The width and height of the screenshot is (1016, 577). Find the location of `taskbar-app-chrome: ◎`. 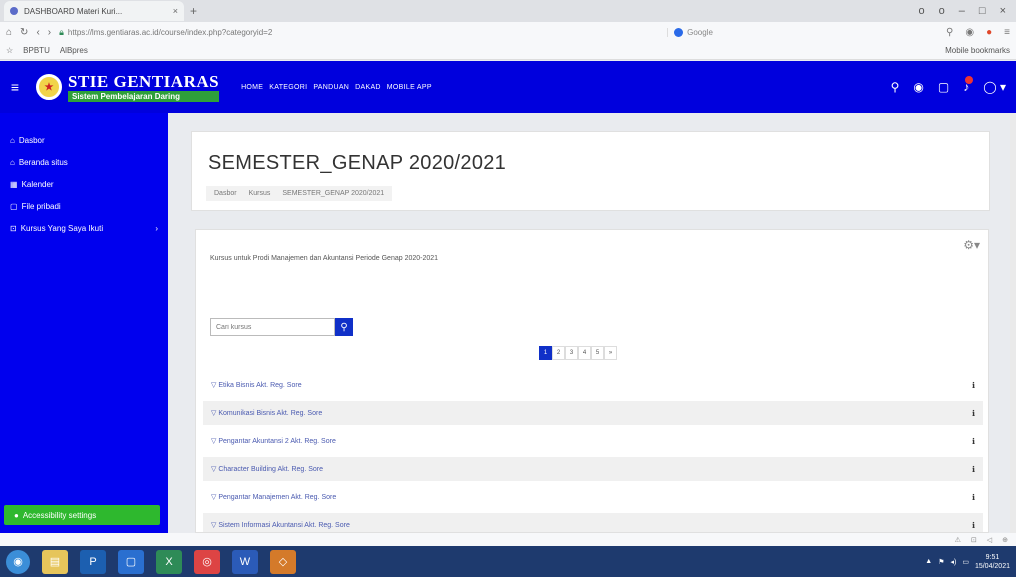

taskbar-app-chrome: ◎ is located at coordinates (207, 561).